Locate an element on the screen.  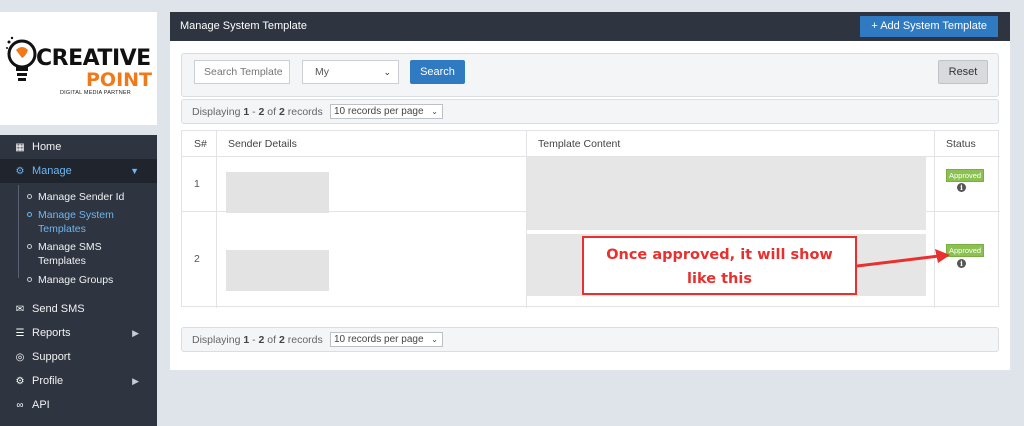
row1-template-content-redacted is located at coordinates (726, 193).